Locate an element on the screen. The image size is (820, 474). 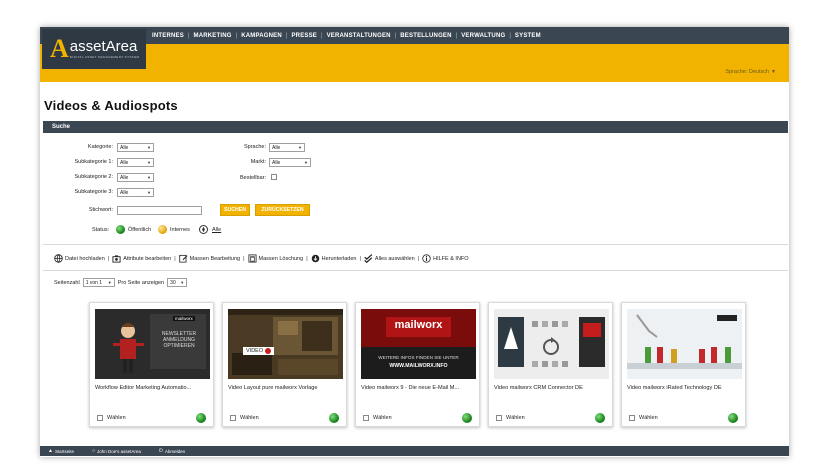
subkategorie1-select: Alle ▼ is located at coordinates (135, 162).